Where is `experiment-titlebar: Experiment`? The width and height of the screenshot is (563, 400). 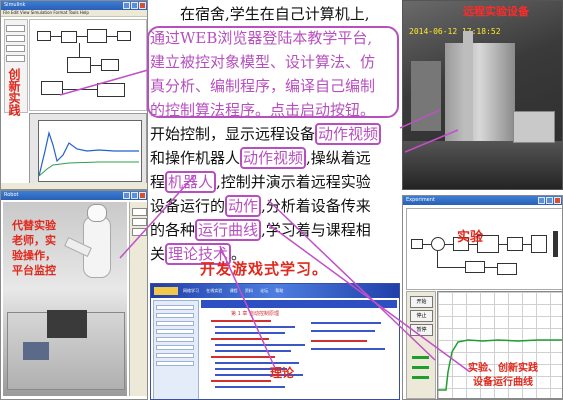 experiment-titlebar: Experiment is located at coordinates (482, 200).